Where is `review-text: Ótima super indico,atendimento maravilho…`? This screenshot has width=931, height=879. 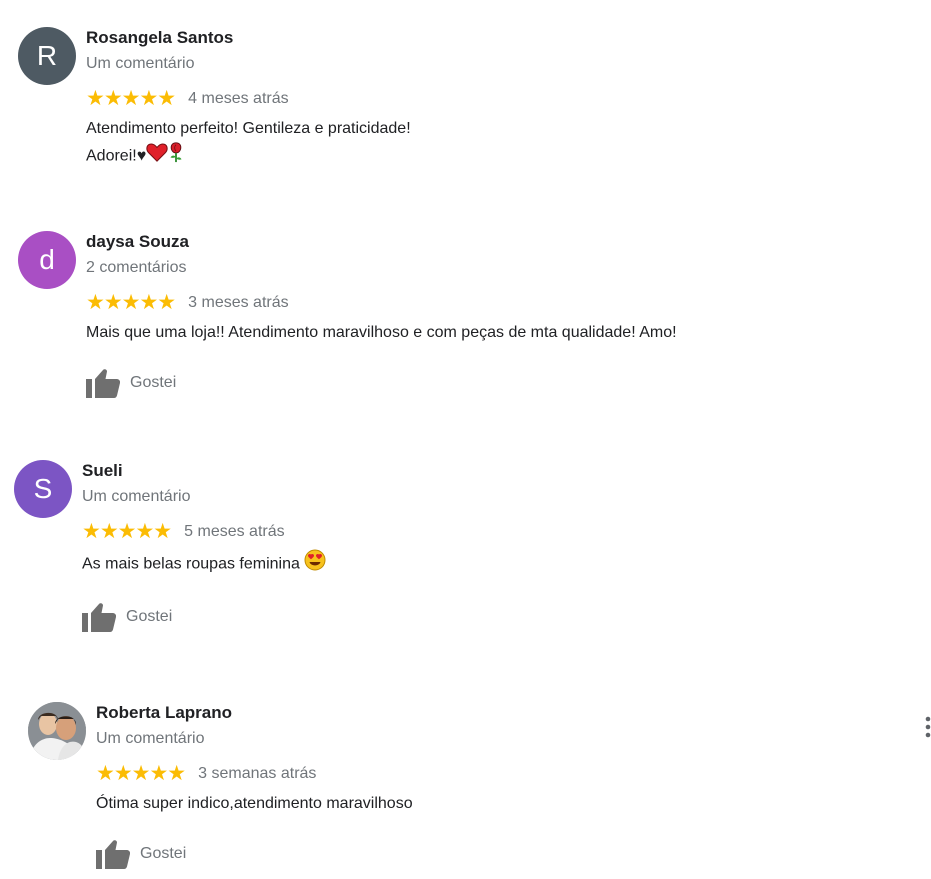 review-text: Ótima super indico,atendimento maravilho… is located at coordinates (476, 804).